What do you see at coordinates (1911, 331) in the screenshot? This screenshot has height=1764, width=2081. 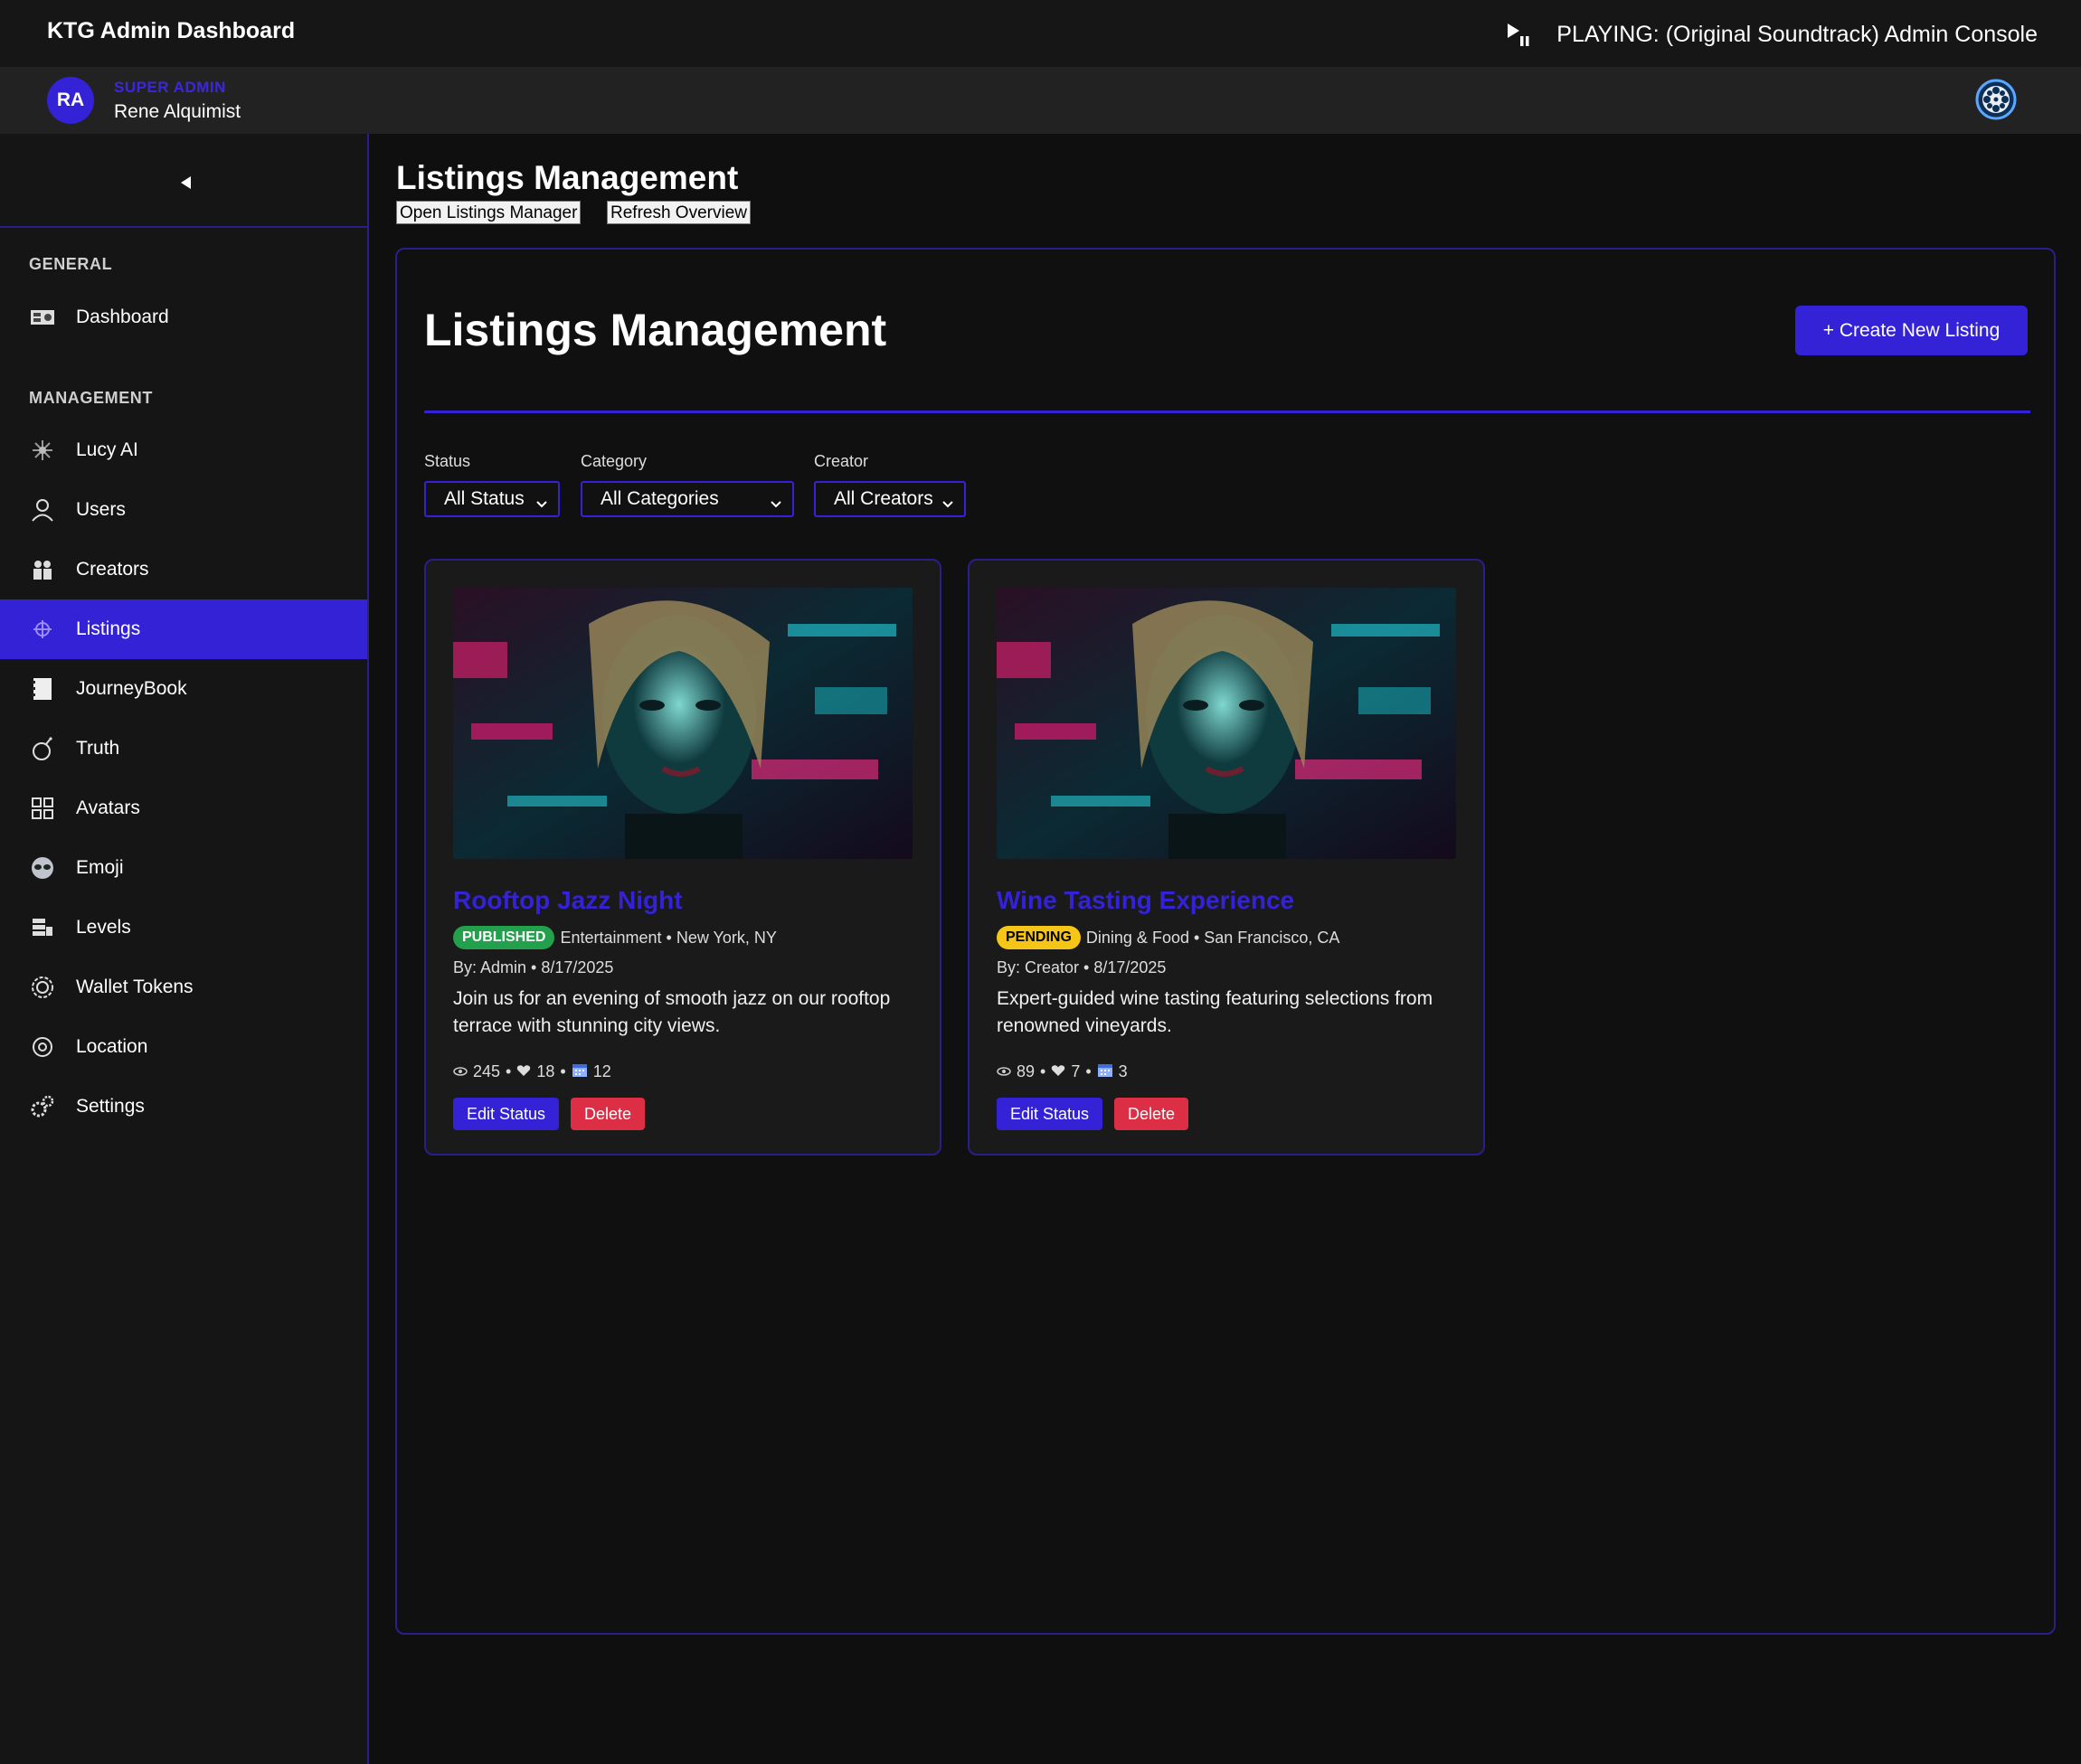 I see `create-listing-button: + Create New Listing` at bounding box center [1911, 331].